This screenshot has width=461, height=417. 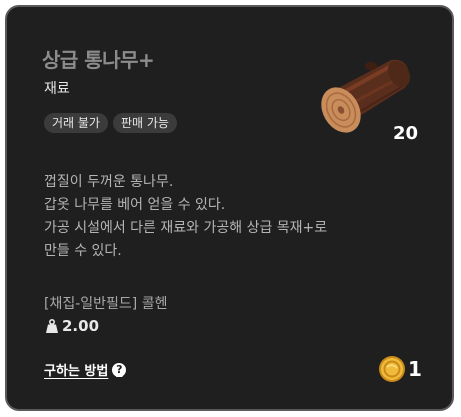 I want to click on badge-trade-unavailable: 거래 불가, so click(x=76, y=123).